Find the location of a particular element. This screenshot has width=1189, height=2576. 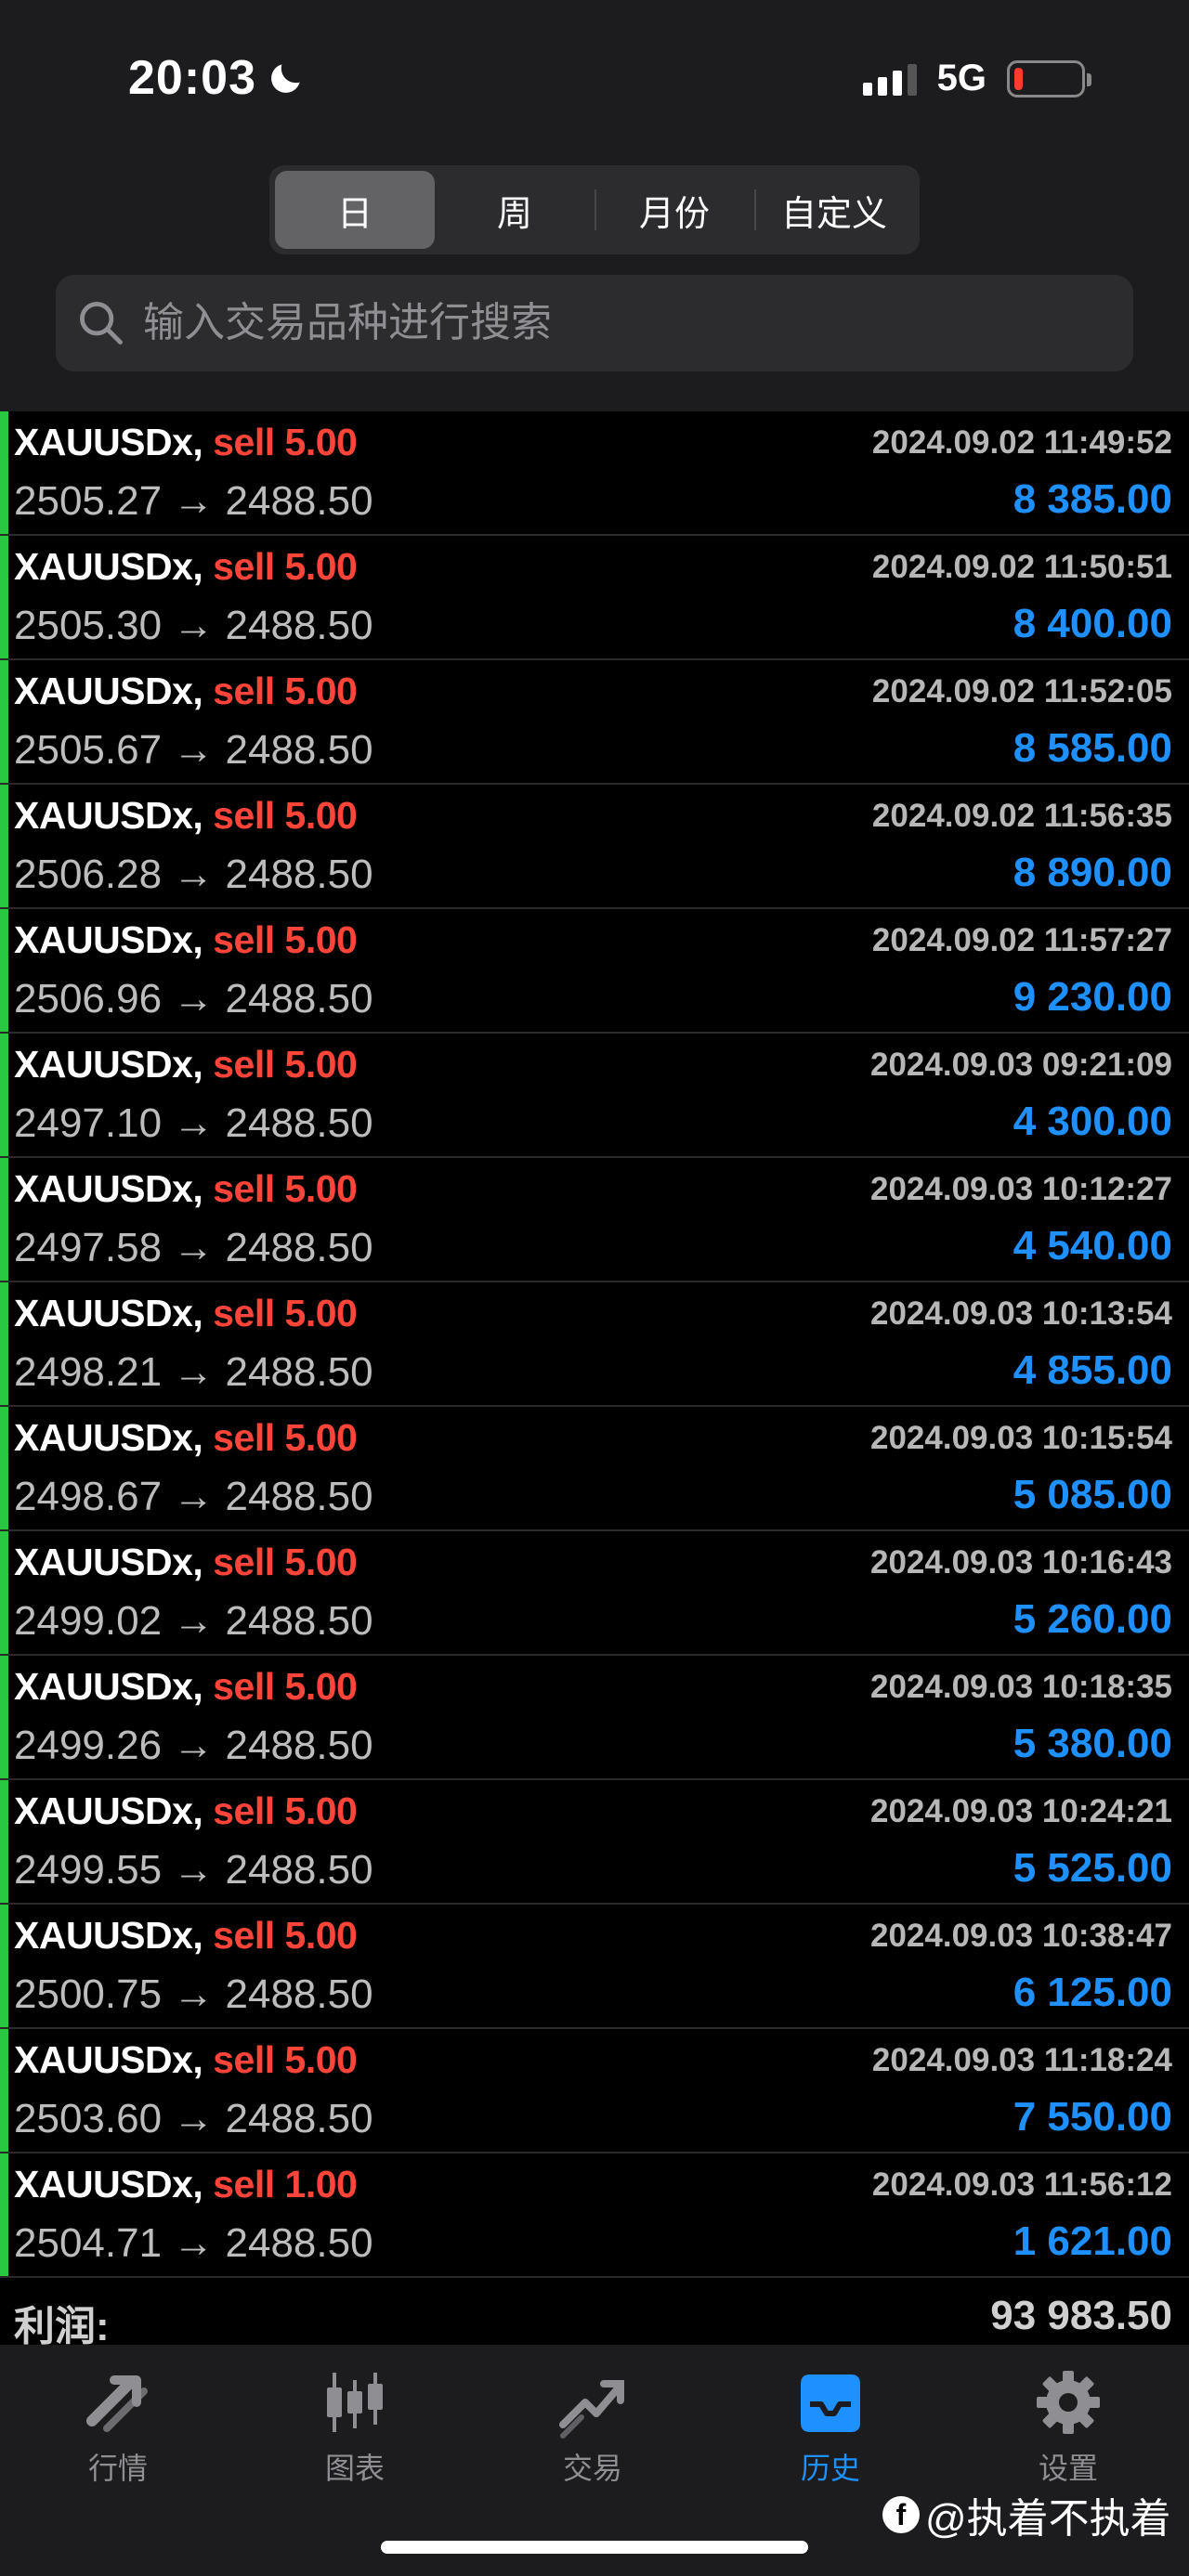

trade-profit: 8 890.00 is located at coordinates (1092, 873).